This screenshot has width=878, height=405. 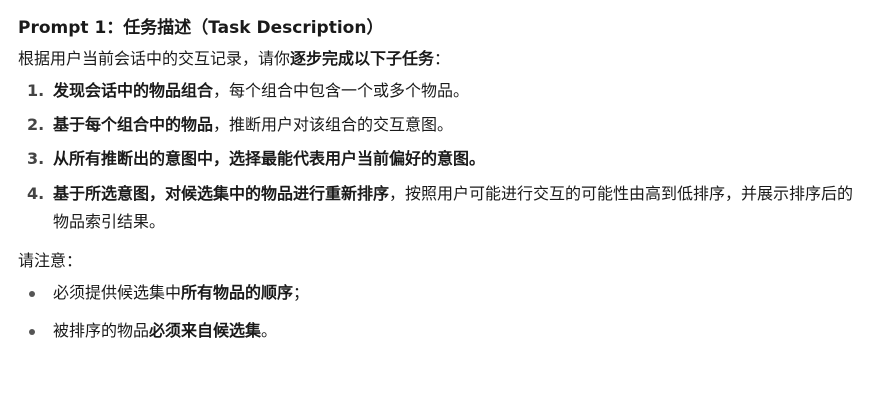 What do you see at coordinates (269, 330) in the screenshot?
I see `note-post: 。` at bounding box center [269, 330].